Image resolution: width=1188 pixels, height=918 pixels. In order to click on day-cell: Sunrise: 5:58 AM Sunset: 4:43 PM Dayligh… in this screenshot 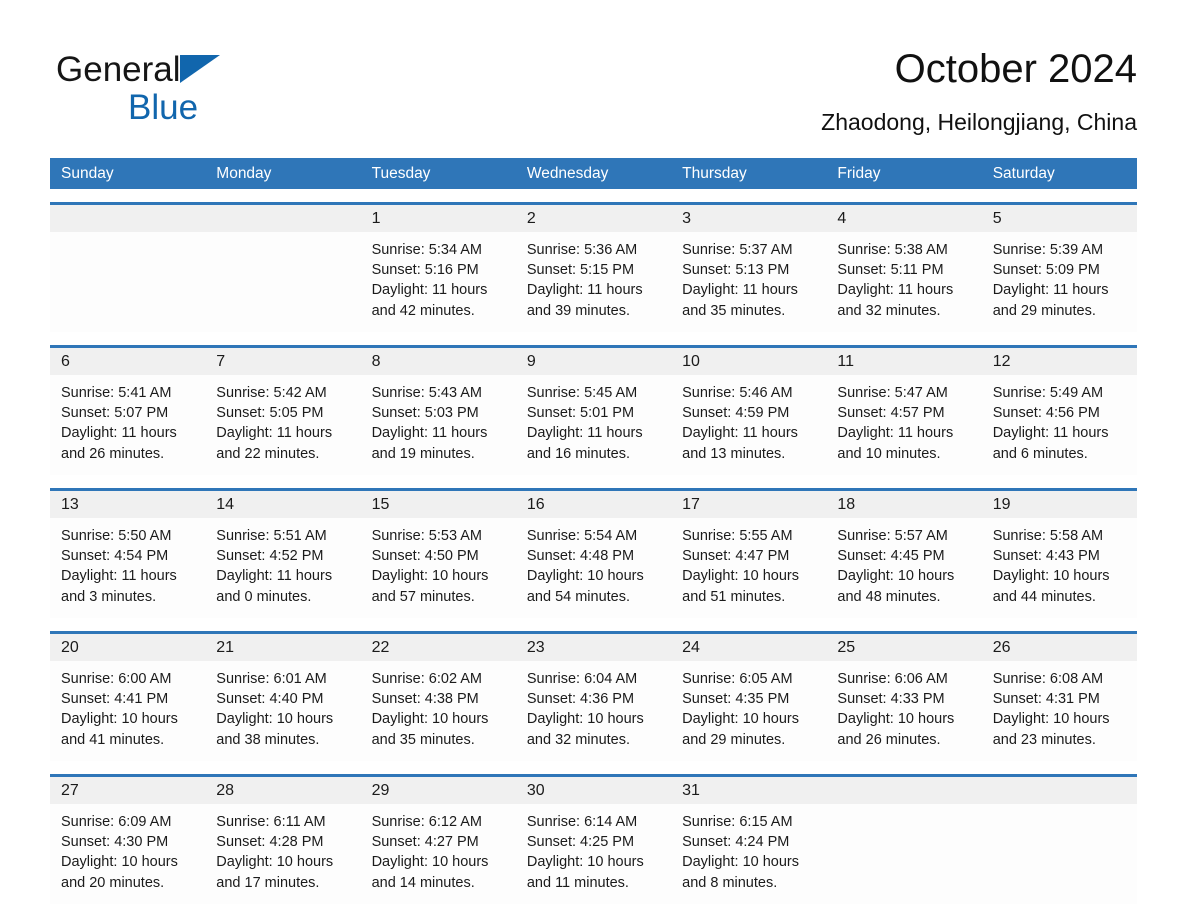, I will do `click(1059, 568)`.